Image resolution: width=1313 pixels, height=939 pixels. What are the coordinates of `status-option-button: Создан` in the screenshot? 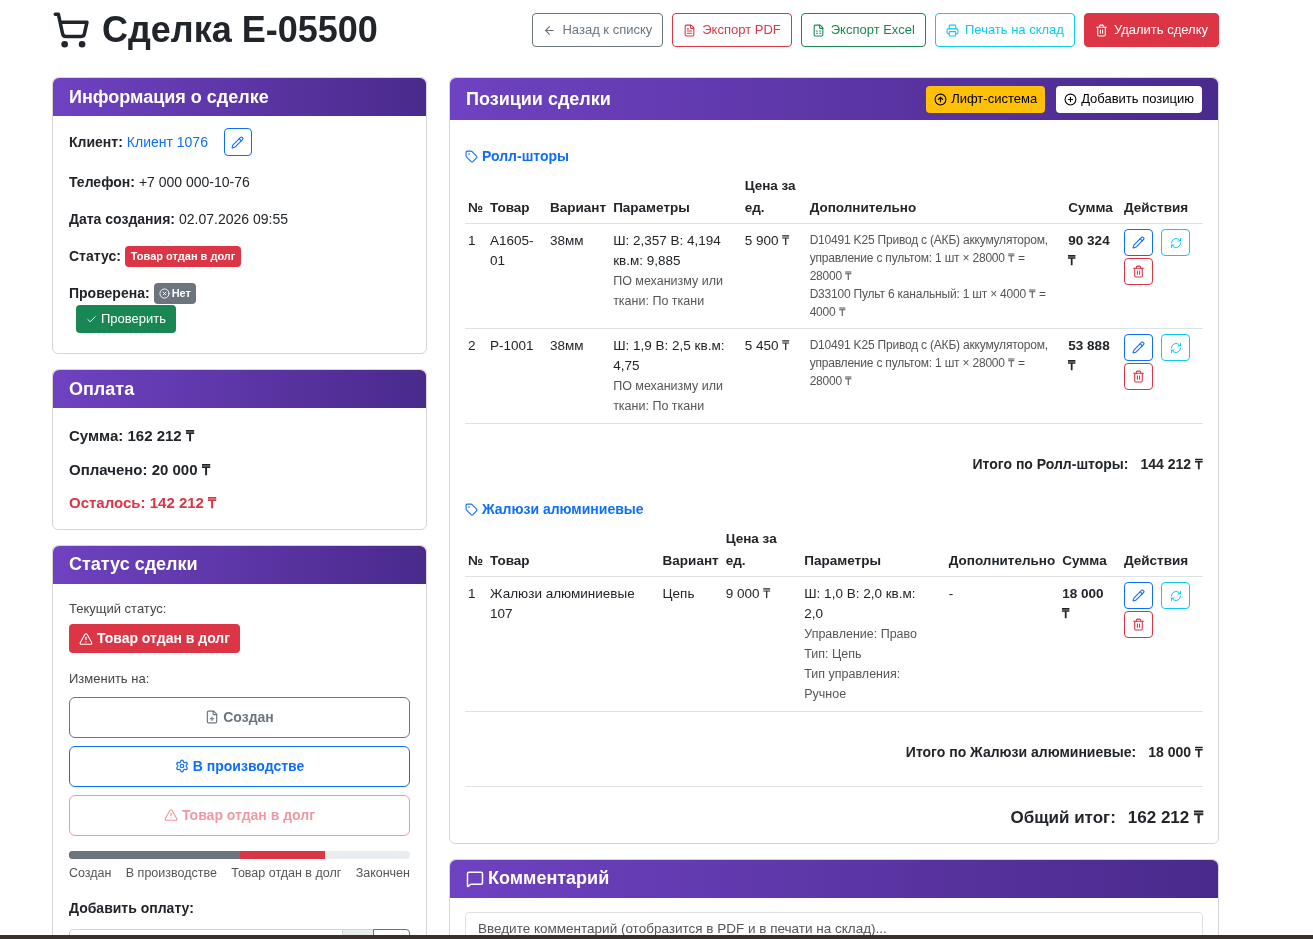 It's located at (239, 717).